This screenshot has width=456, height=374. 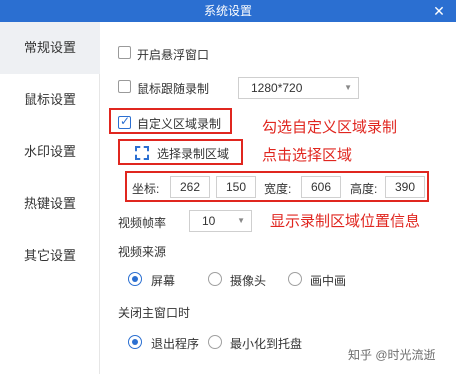 I want to click on radio-exit-label: 退出程序, so click(x=175, y=344).